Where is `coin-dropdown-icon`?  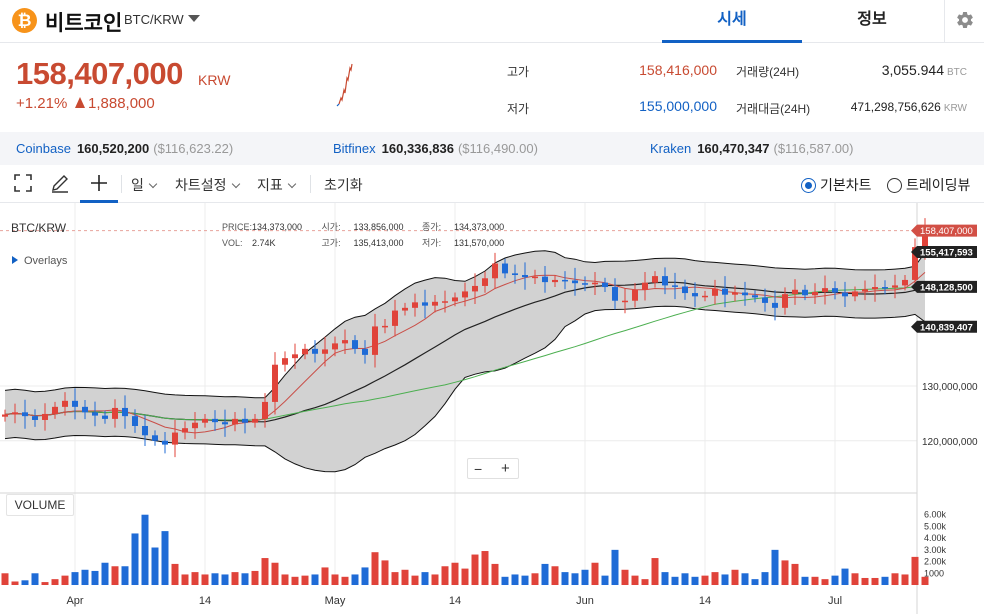
coin-dropdown-icon is located at coordinates (194, 18).